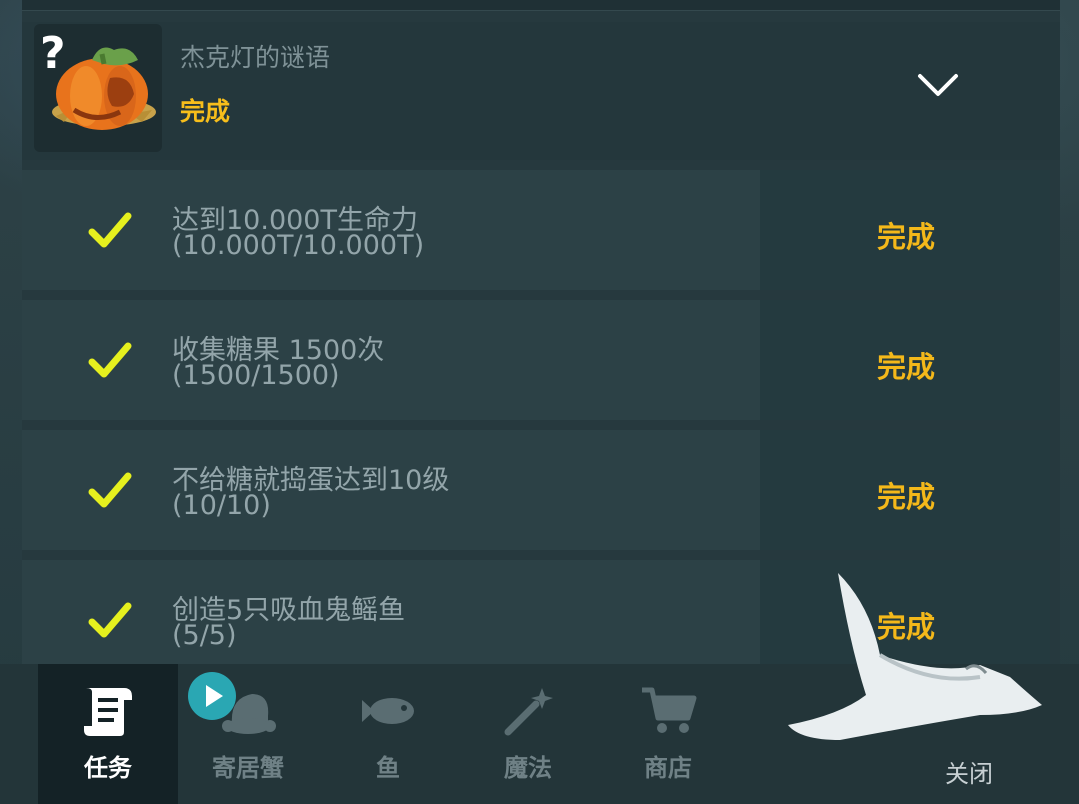 This screenshot has height=804, width=1079. What do you see at coordinates (221, 505) in the screenshot?
I see `task-progress: (10/10)` at bounding box center [221, 505].